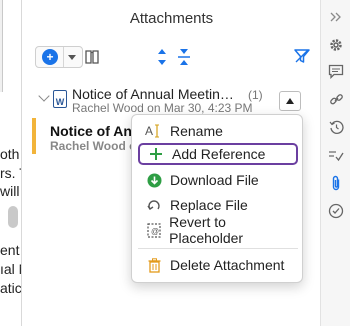 This screenshot has width=350, height=326. What do you see at coordinates (154, 265) in the screenshot?
I see `trash-icon` at bounding box center [154, 265].